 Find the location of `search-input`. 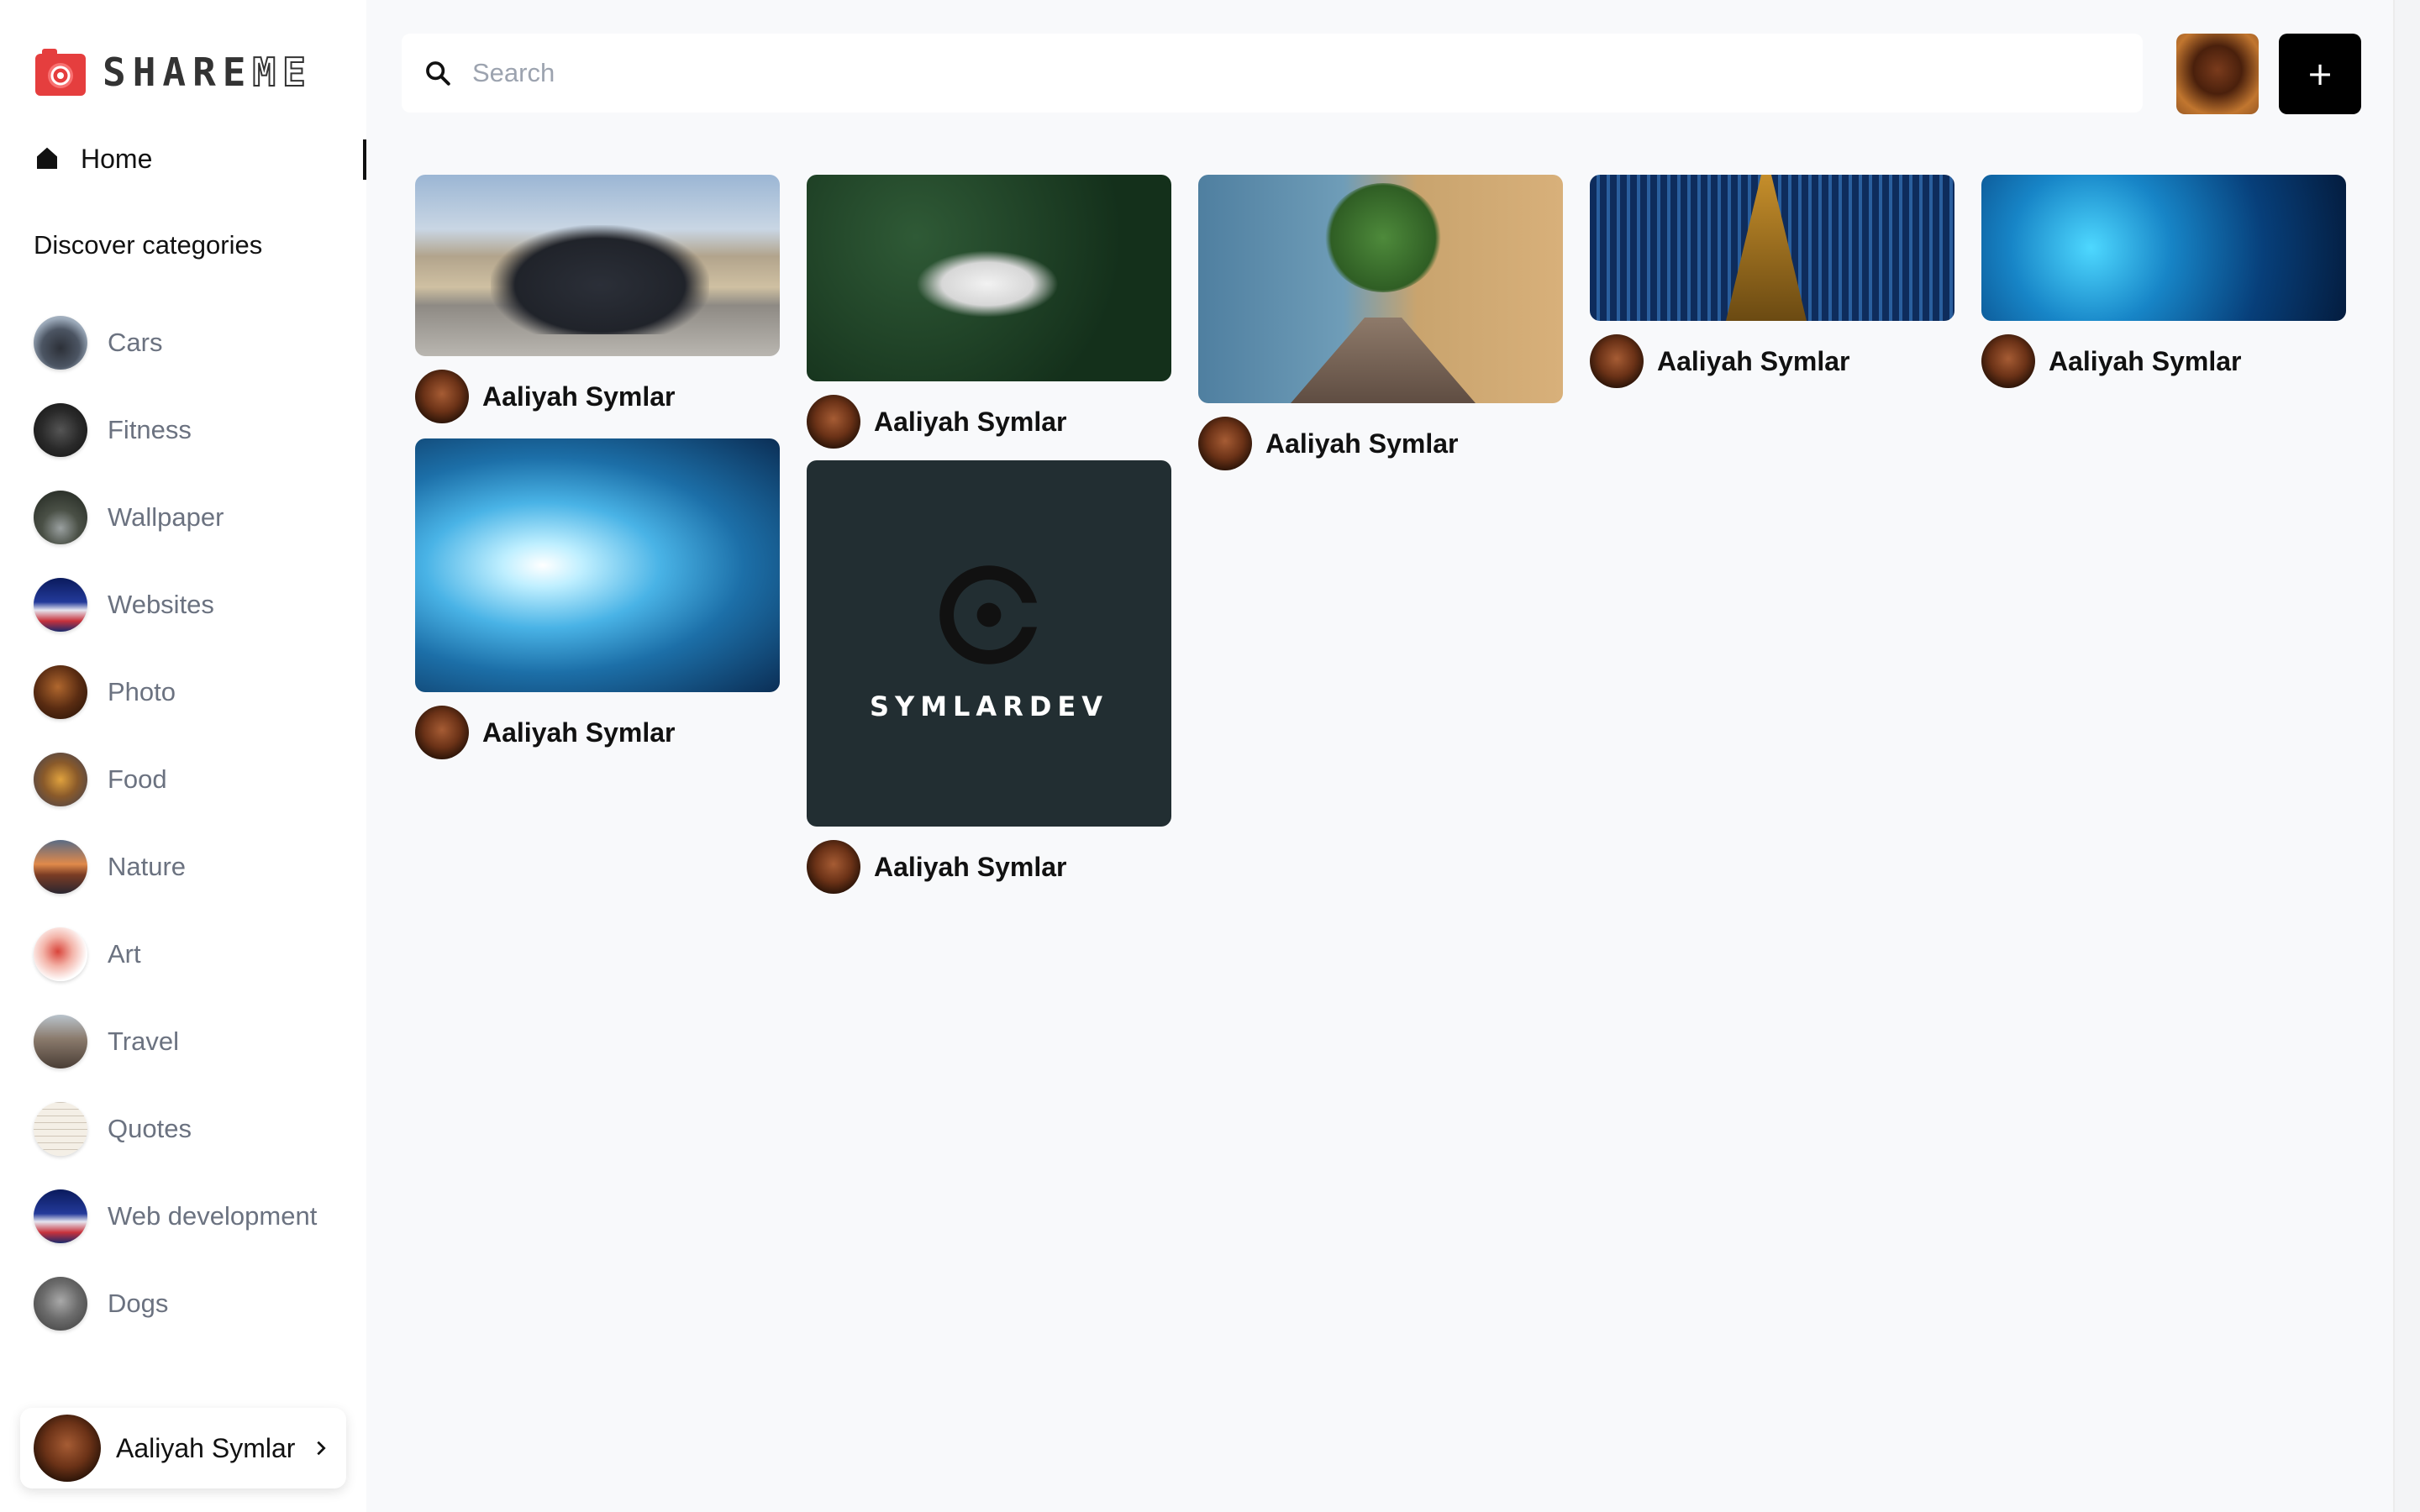

search-input is located at coordinates (1270, 73).